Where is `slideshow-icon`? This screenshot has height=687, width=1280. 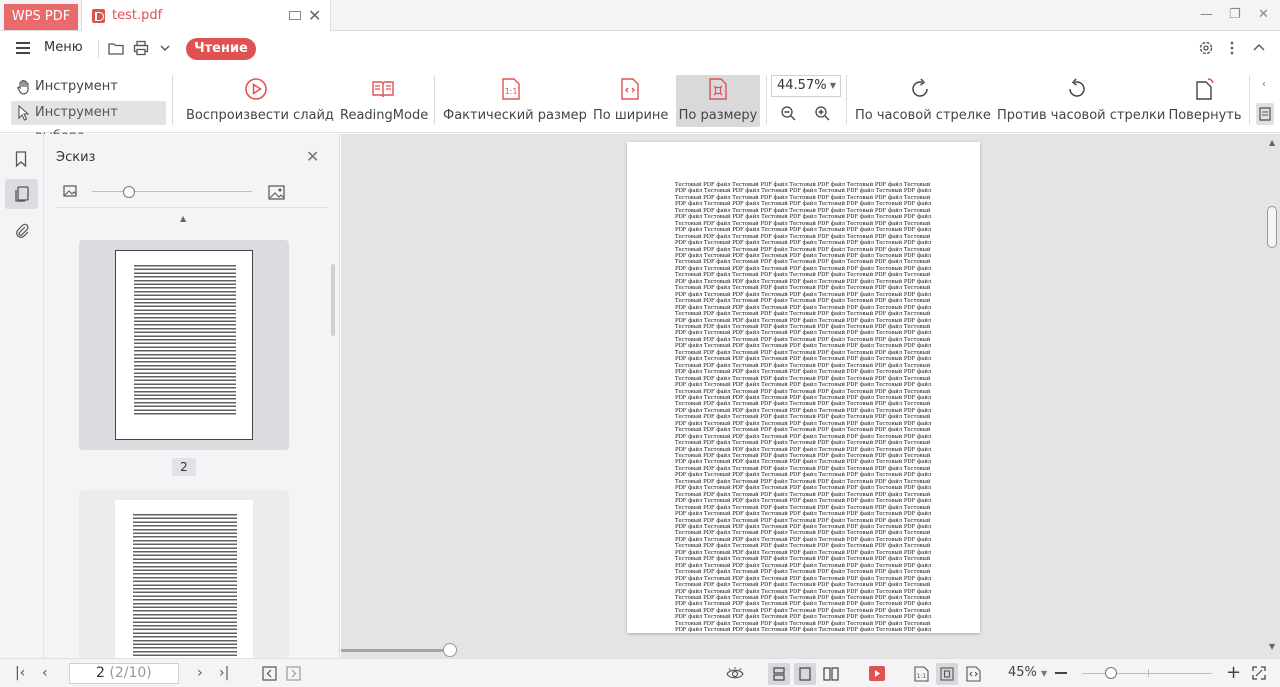
slideshow-icon is located at coordinates (877, 673).